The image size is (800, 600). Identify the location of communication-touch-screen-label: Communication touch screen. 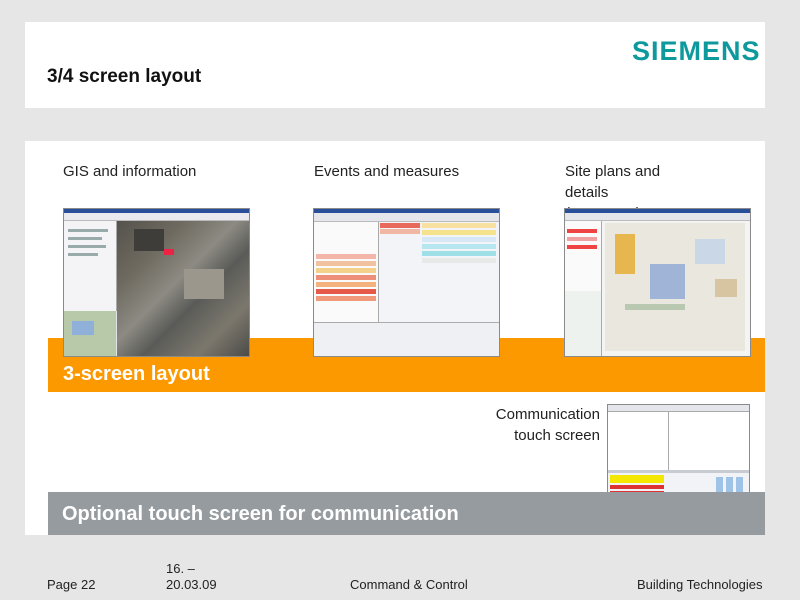
(547, 425).